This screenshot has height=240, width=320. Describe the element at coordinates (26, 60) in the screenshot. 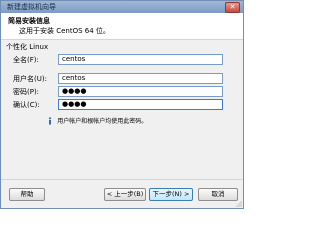

I see `full-name-label: 全名(F):` at that location.